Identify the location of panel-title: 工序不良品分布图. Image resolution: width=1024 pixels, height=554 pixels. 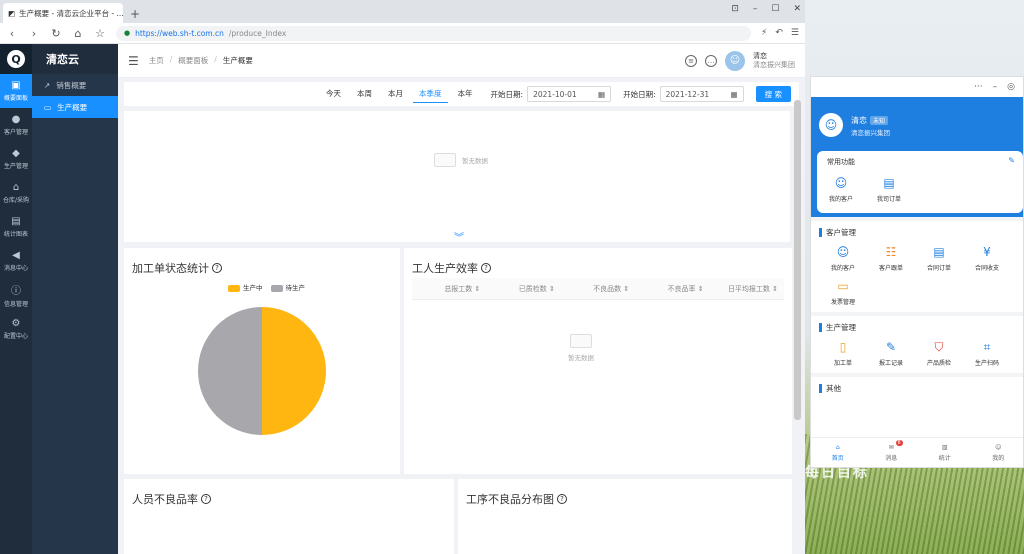
(510, 499).